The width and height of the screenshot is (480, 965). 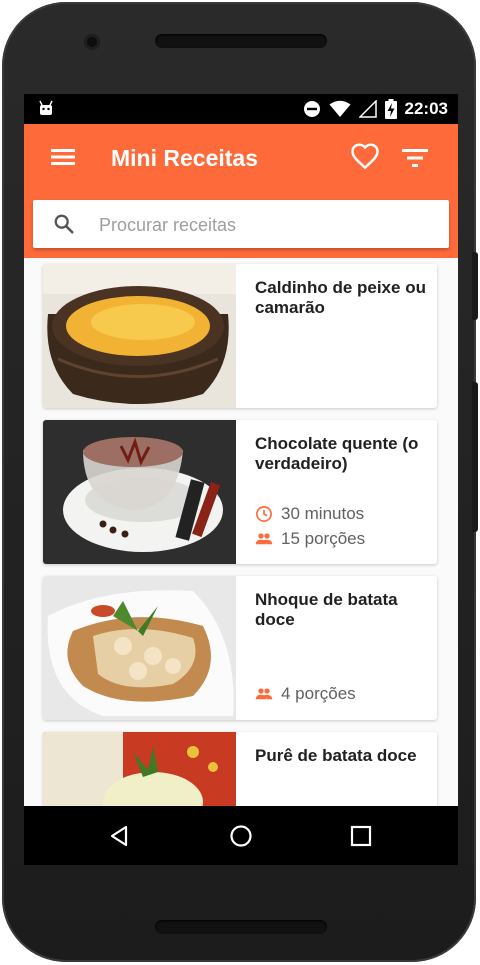 What do you see at coordinates (63, 157) in the screenshot?
I see `menu-icon` at bounding box center [63, 157].